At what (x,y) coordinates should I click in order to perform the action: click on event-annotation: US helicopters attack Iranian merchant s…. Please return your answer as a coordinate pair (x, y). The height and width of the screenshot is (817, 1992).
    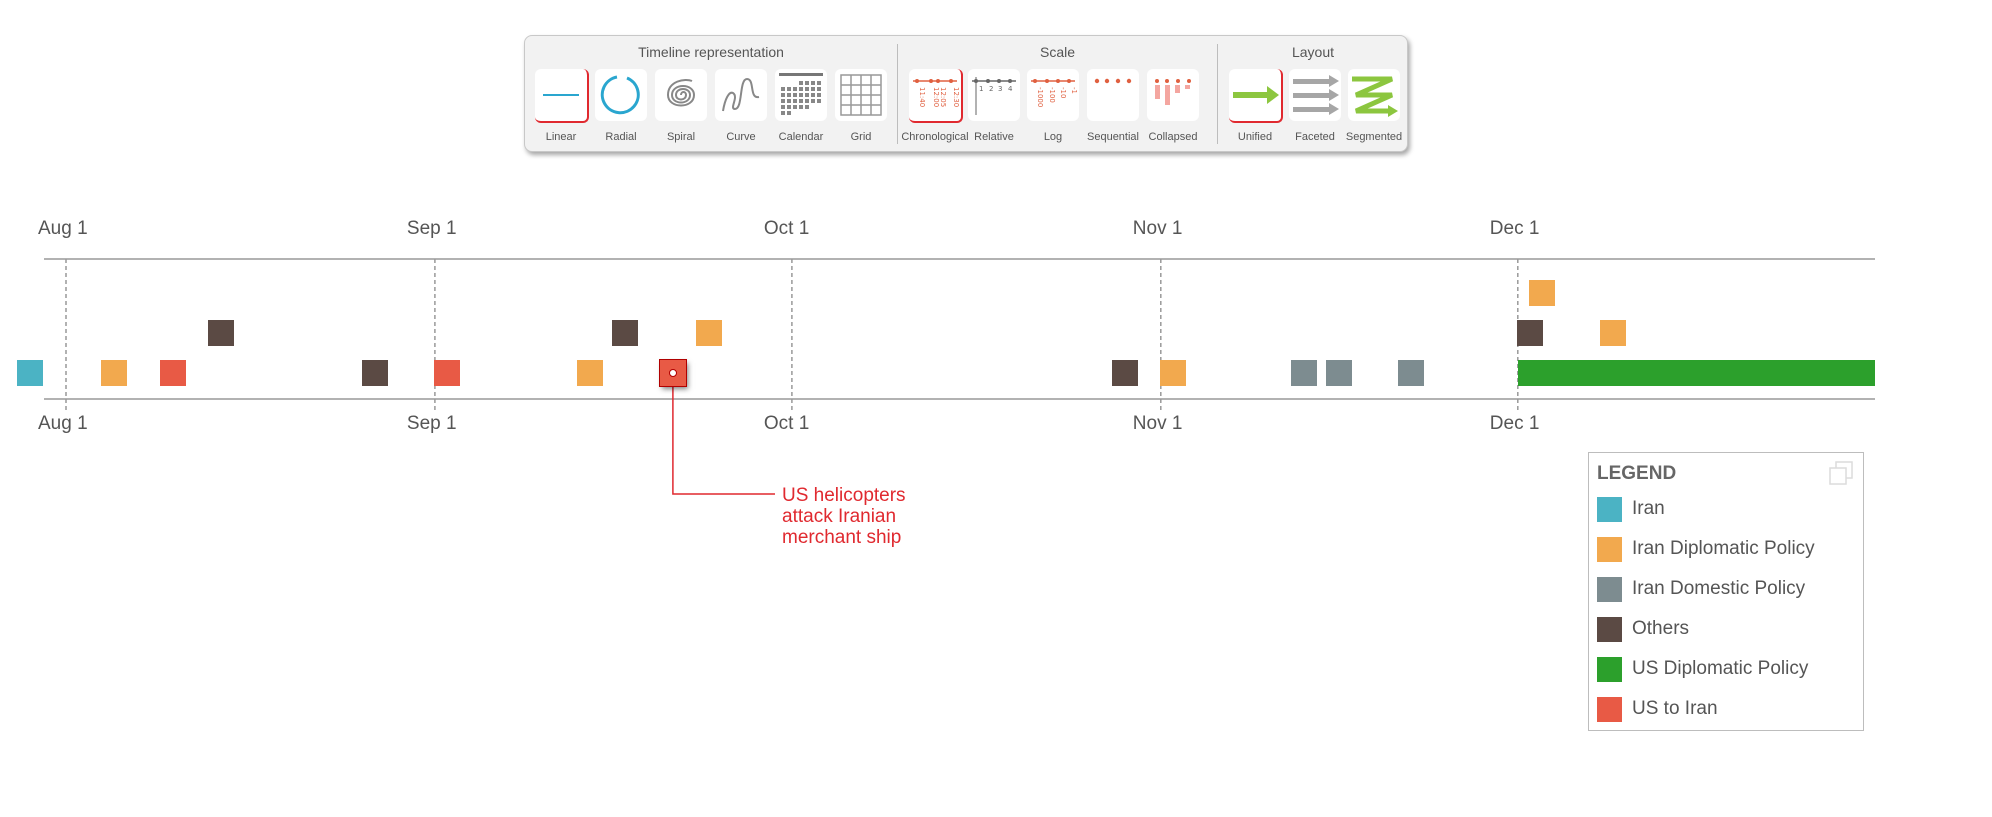
    Looking at the image, I should click on (844, 516).